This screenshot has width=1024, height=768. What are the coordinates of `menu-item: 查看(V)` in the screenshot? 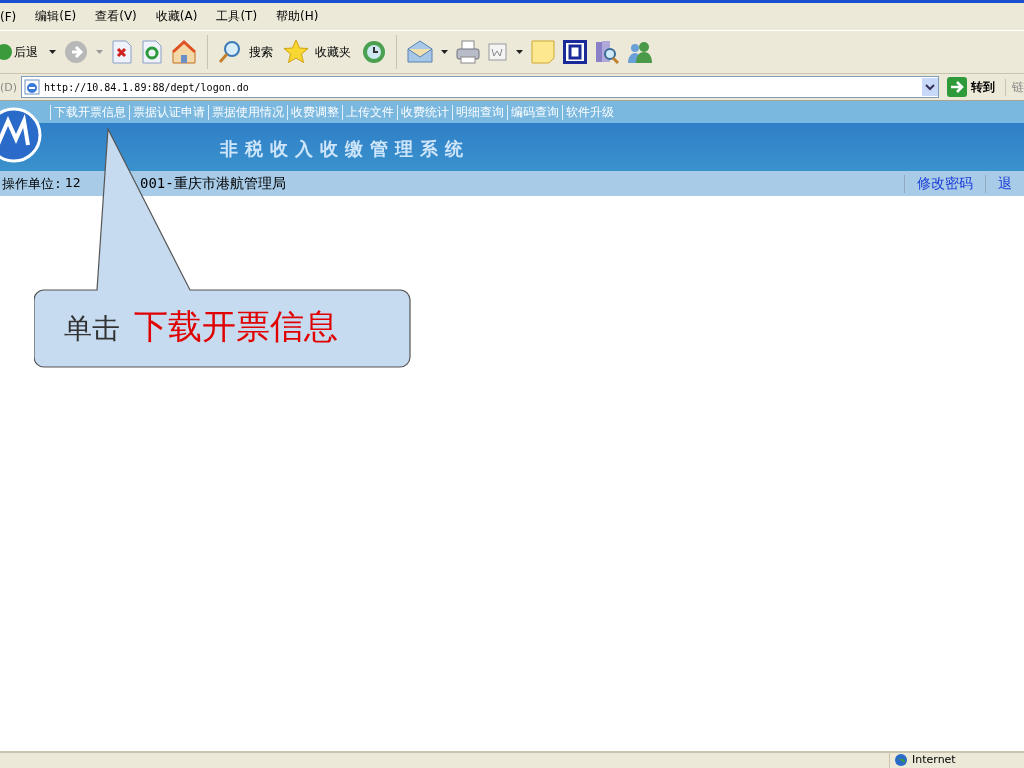 It's located at (116, 16).